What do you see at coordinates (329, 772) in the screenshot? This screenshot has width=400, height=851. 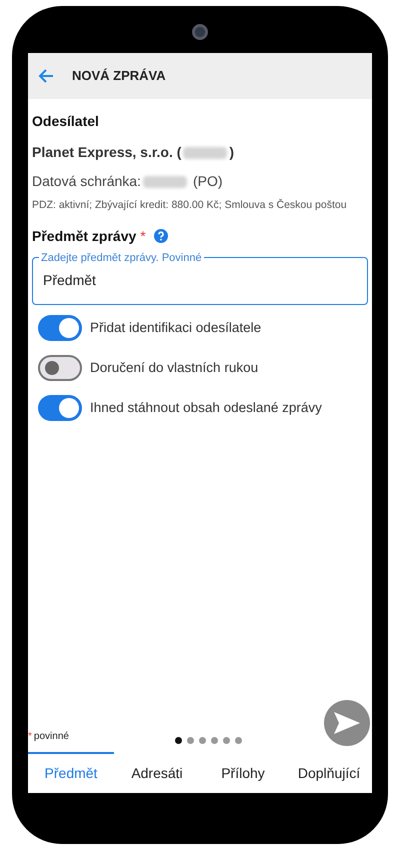 I see `tab: Doplňující` at bounding box center [329, 772].